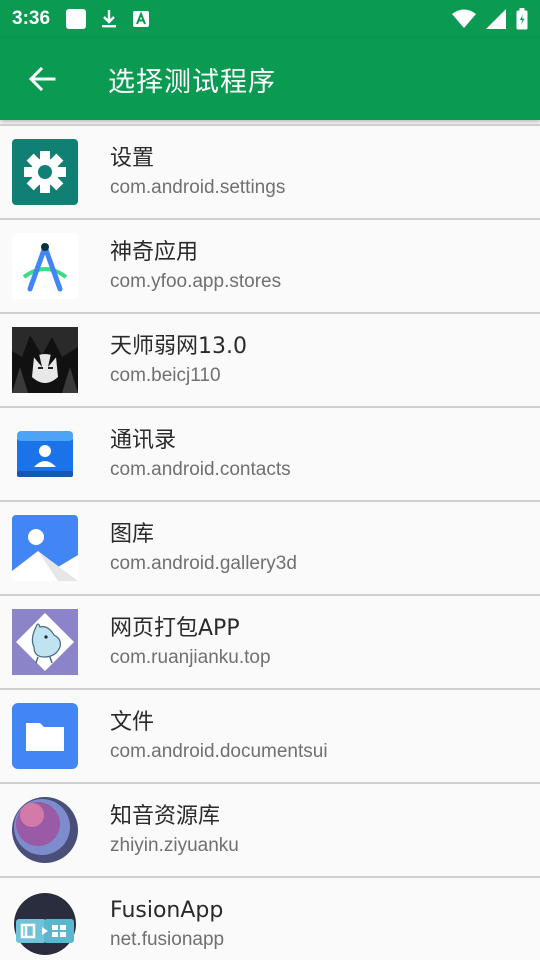 This screenshot has width=540, height=960. What do you see at coordinates (178, 346) in the screenshot?
I see `app-name: 天师弱网13.0` at bounding box center [178, 346].